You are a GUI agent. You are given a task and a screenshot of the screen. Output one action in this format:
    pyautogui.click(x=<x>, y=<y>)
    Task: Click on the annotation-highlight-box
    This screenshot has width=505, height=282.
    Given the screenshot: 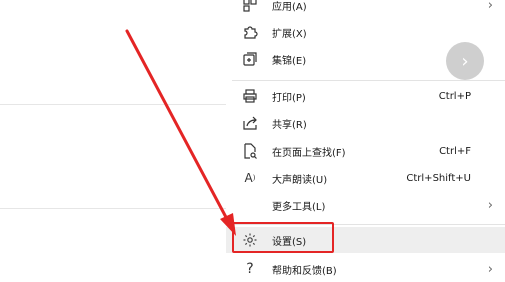 What is the action you would take?
    pyautogui.click(x=283, y=237)
    